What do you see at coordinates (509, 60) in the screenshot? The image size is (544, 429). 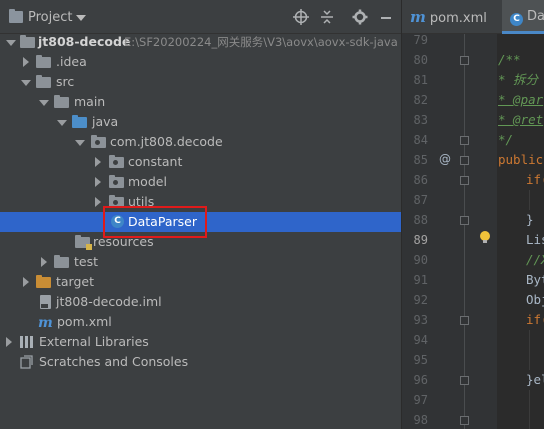 I see `code-line: /**` at bounding box center [509, 60].